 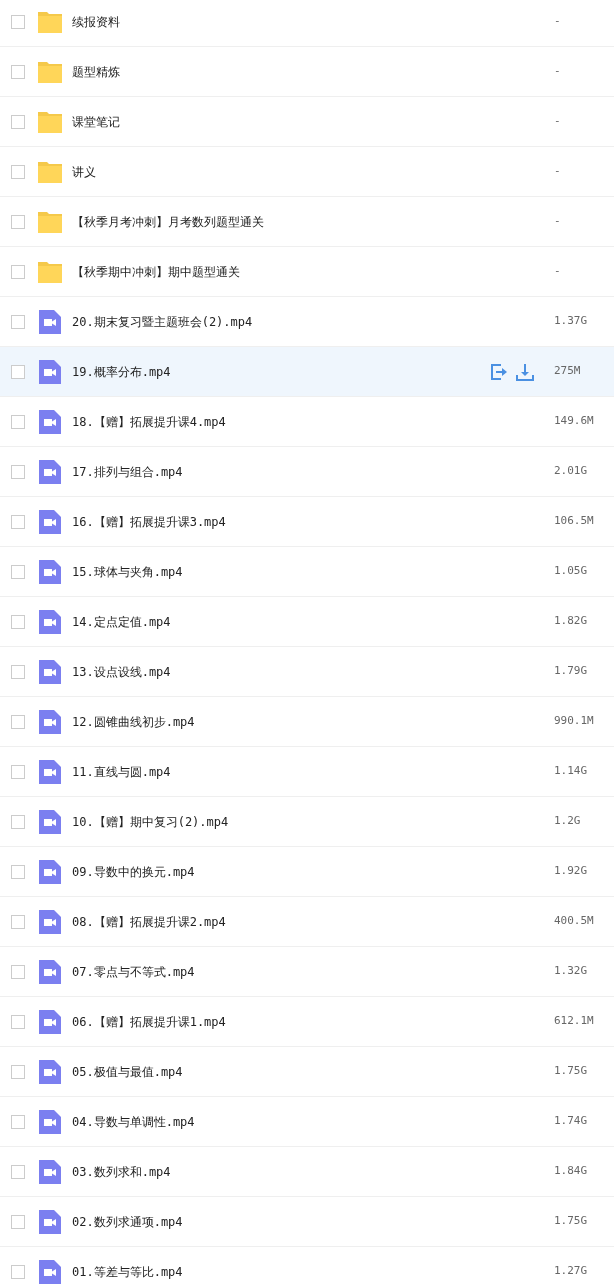 I want to click on file-row: 19.概率分布.mp4 275M, so click(x=307, y=372).